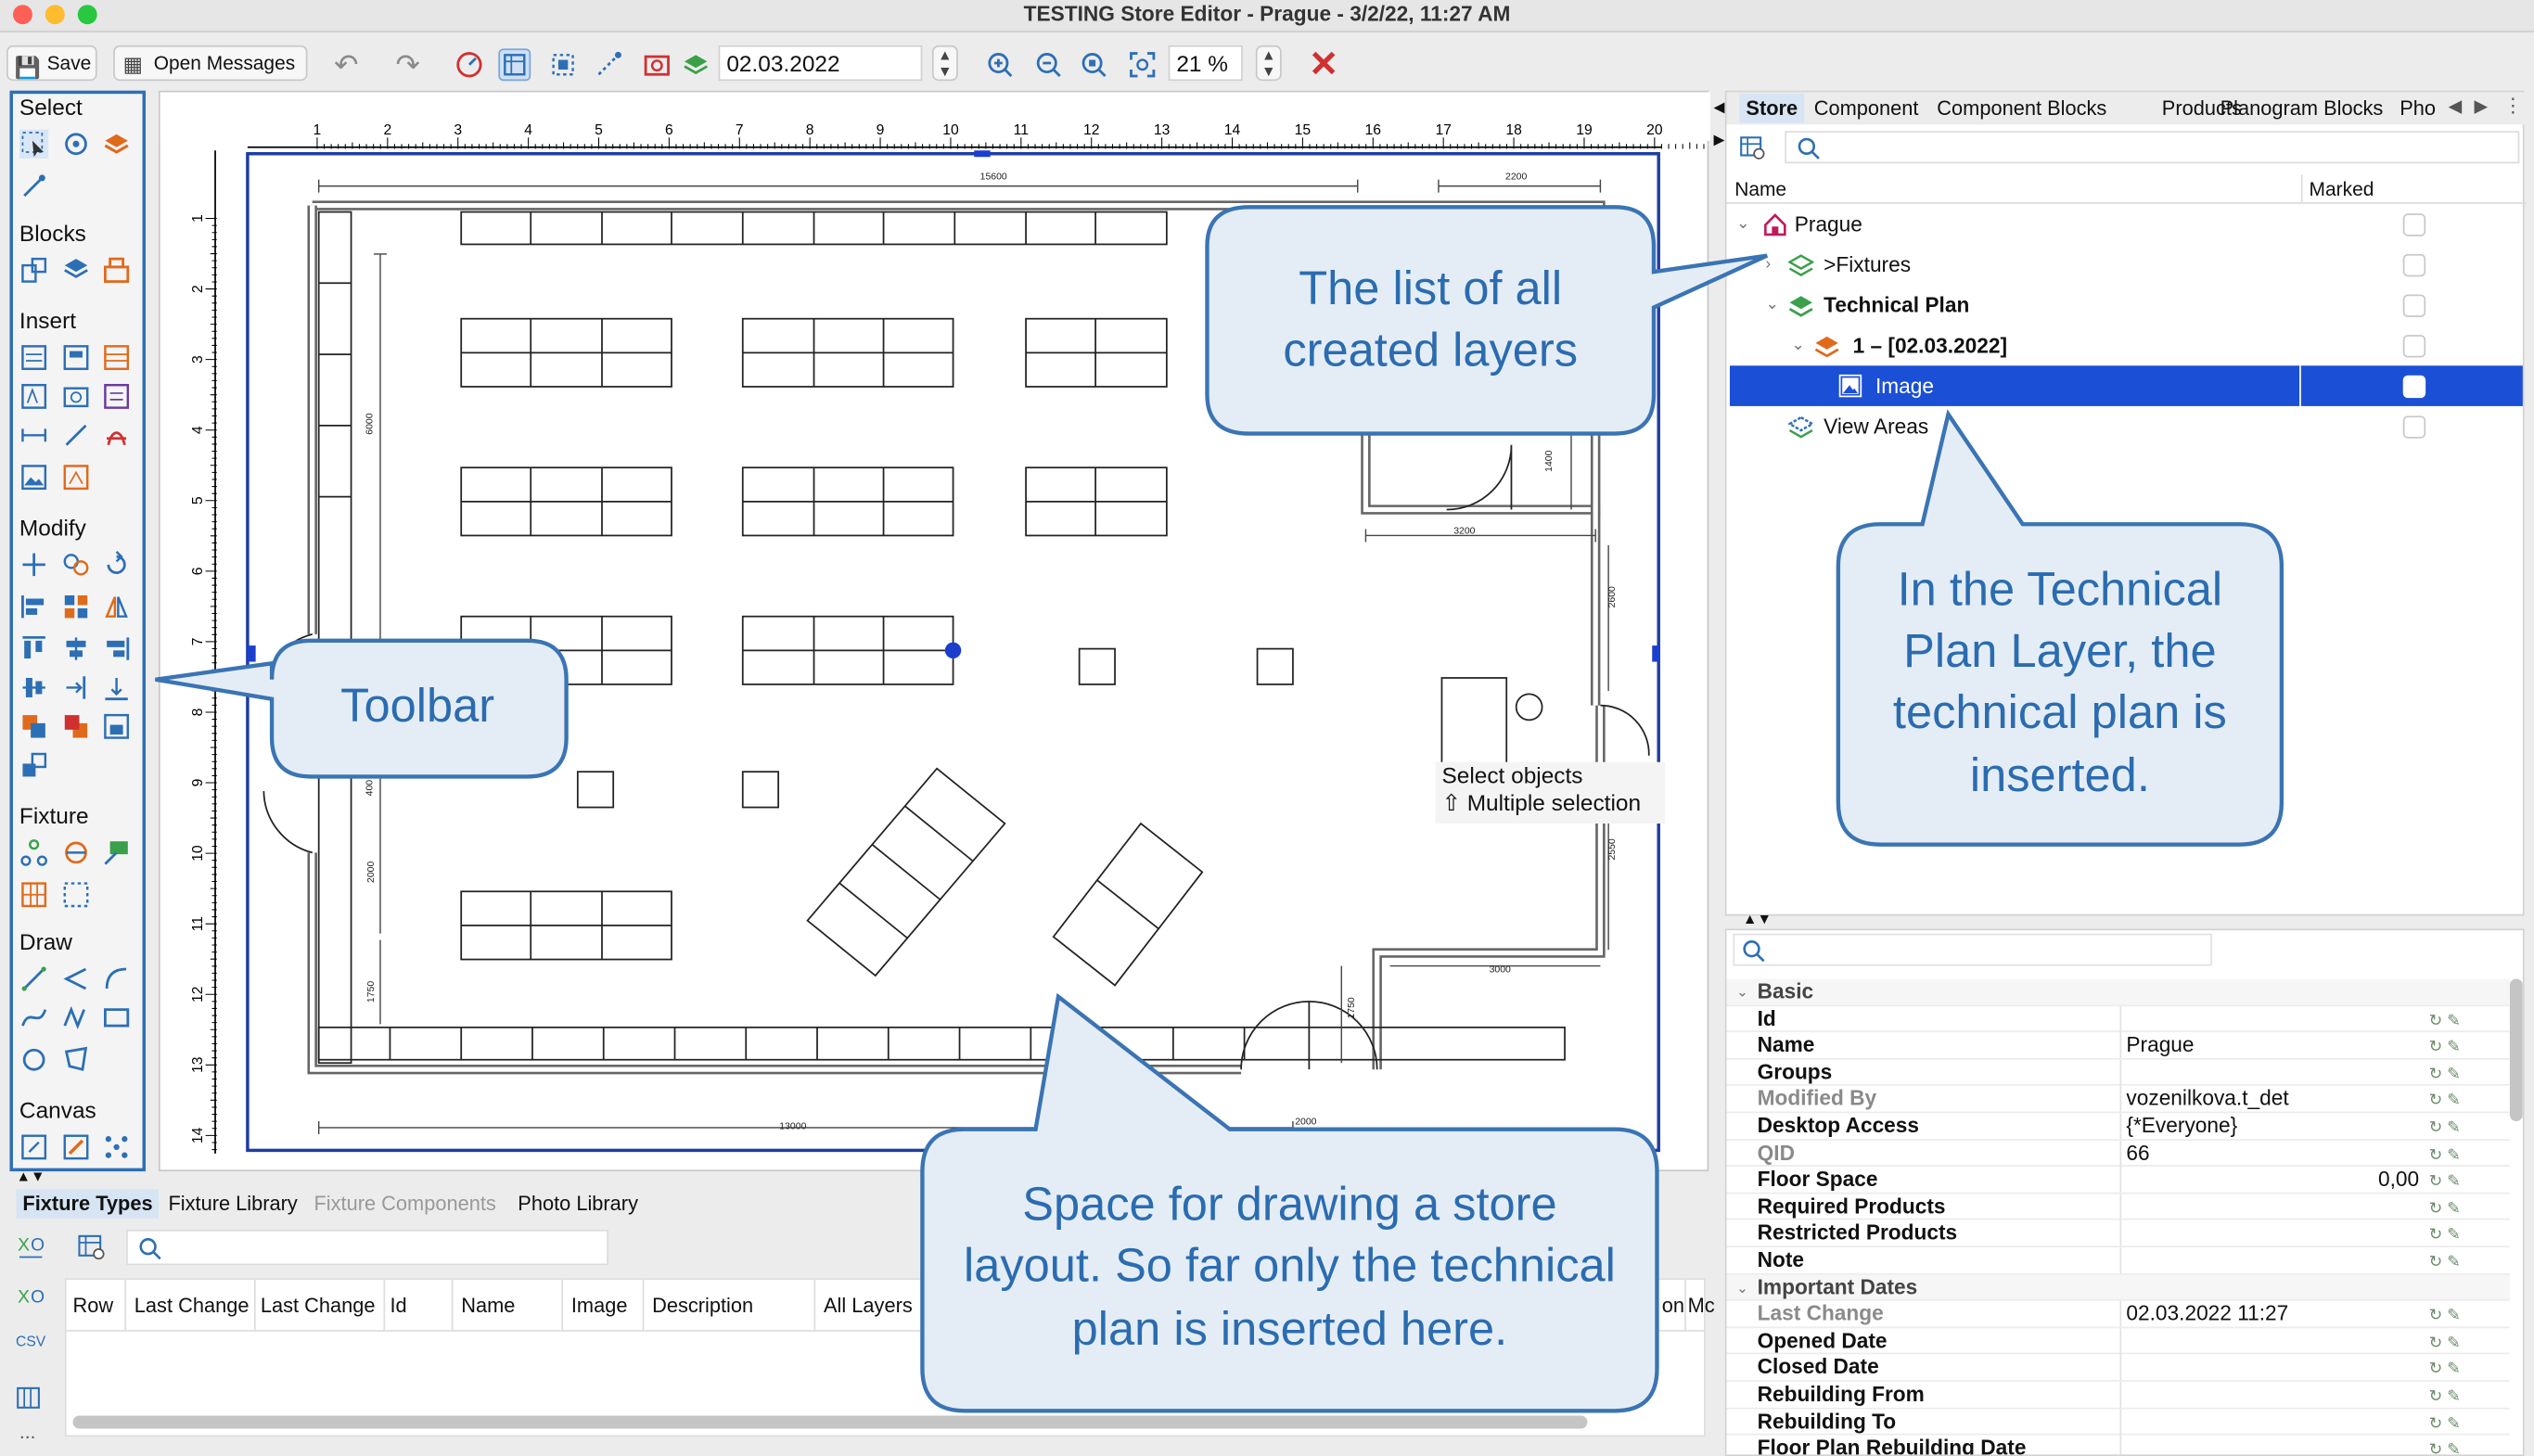  I want to click on insert-photo-icon, so click(75, 396).